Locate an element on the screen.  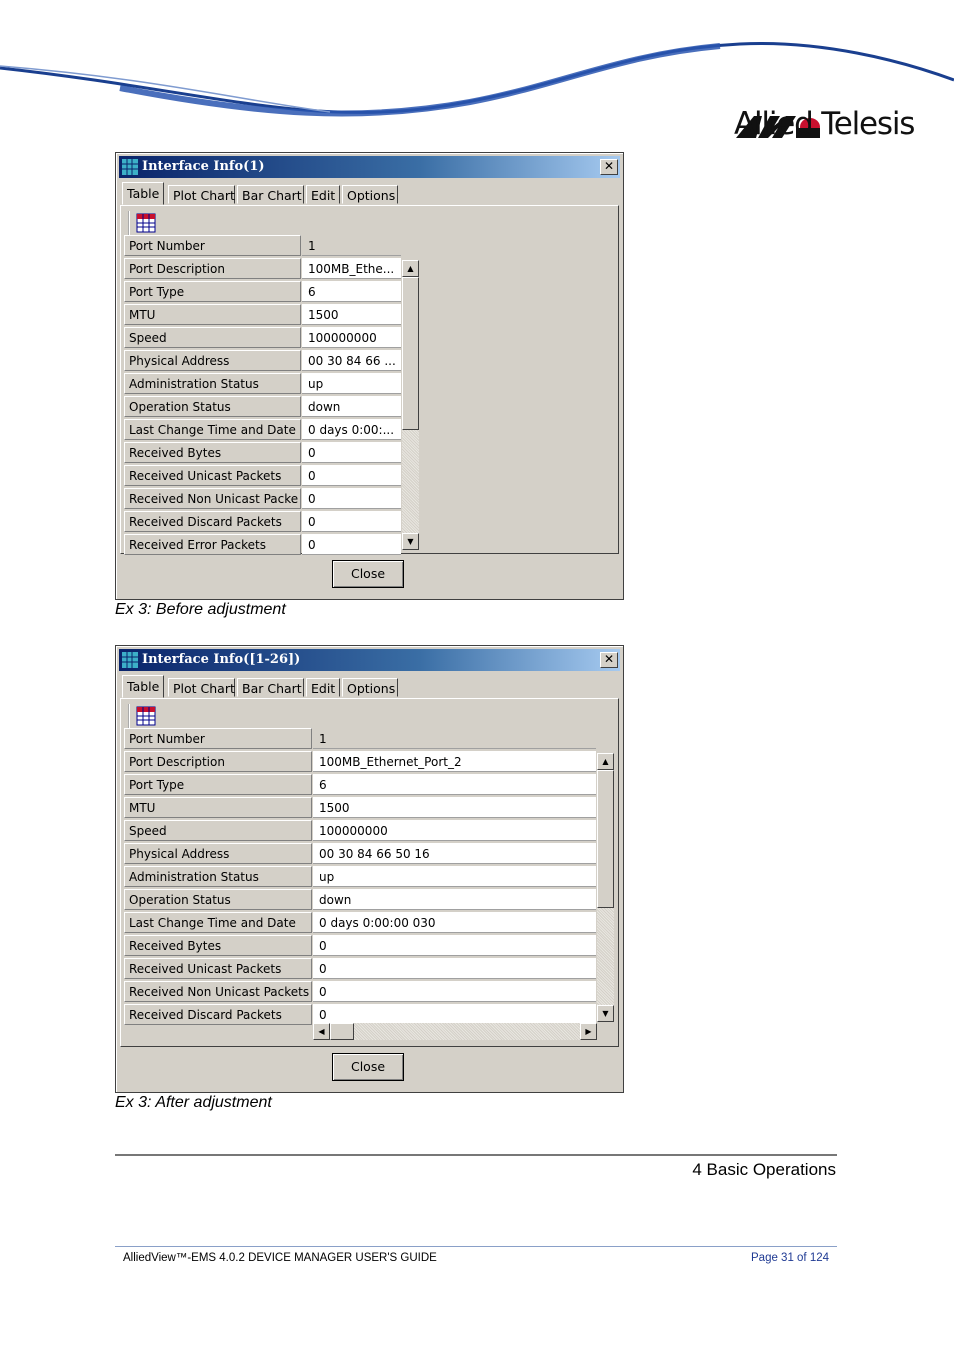
brand-name: Allied Telesis is located at coordinates (824, 124).